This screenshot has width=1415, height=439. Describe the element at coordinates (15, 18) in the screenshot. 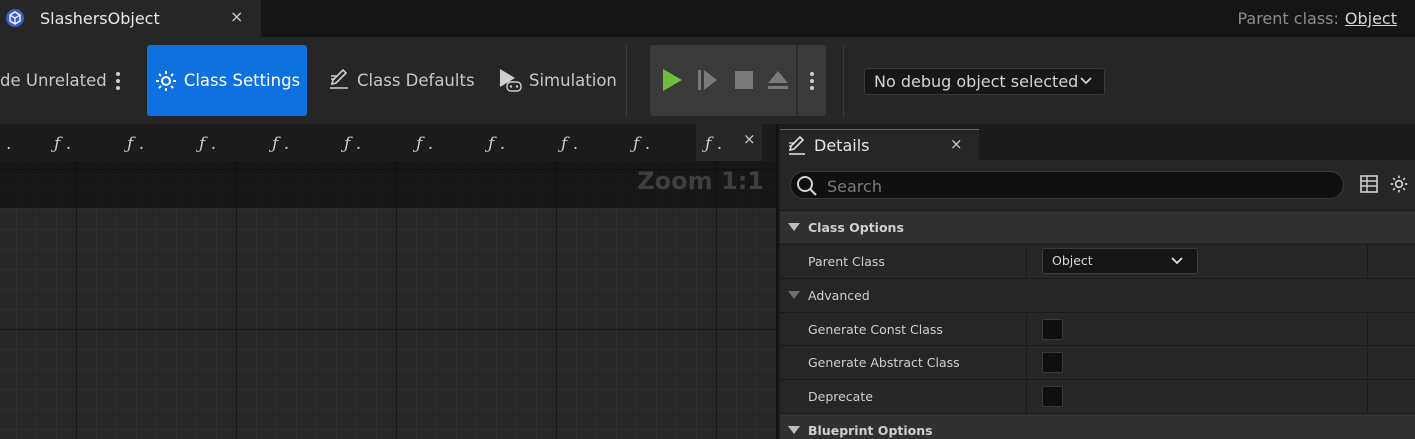

I see `blueprint-class-icon` at that location.